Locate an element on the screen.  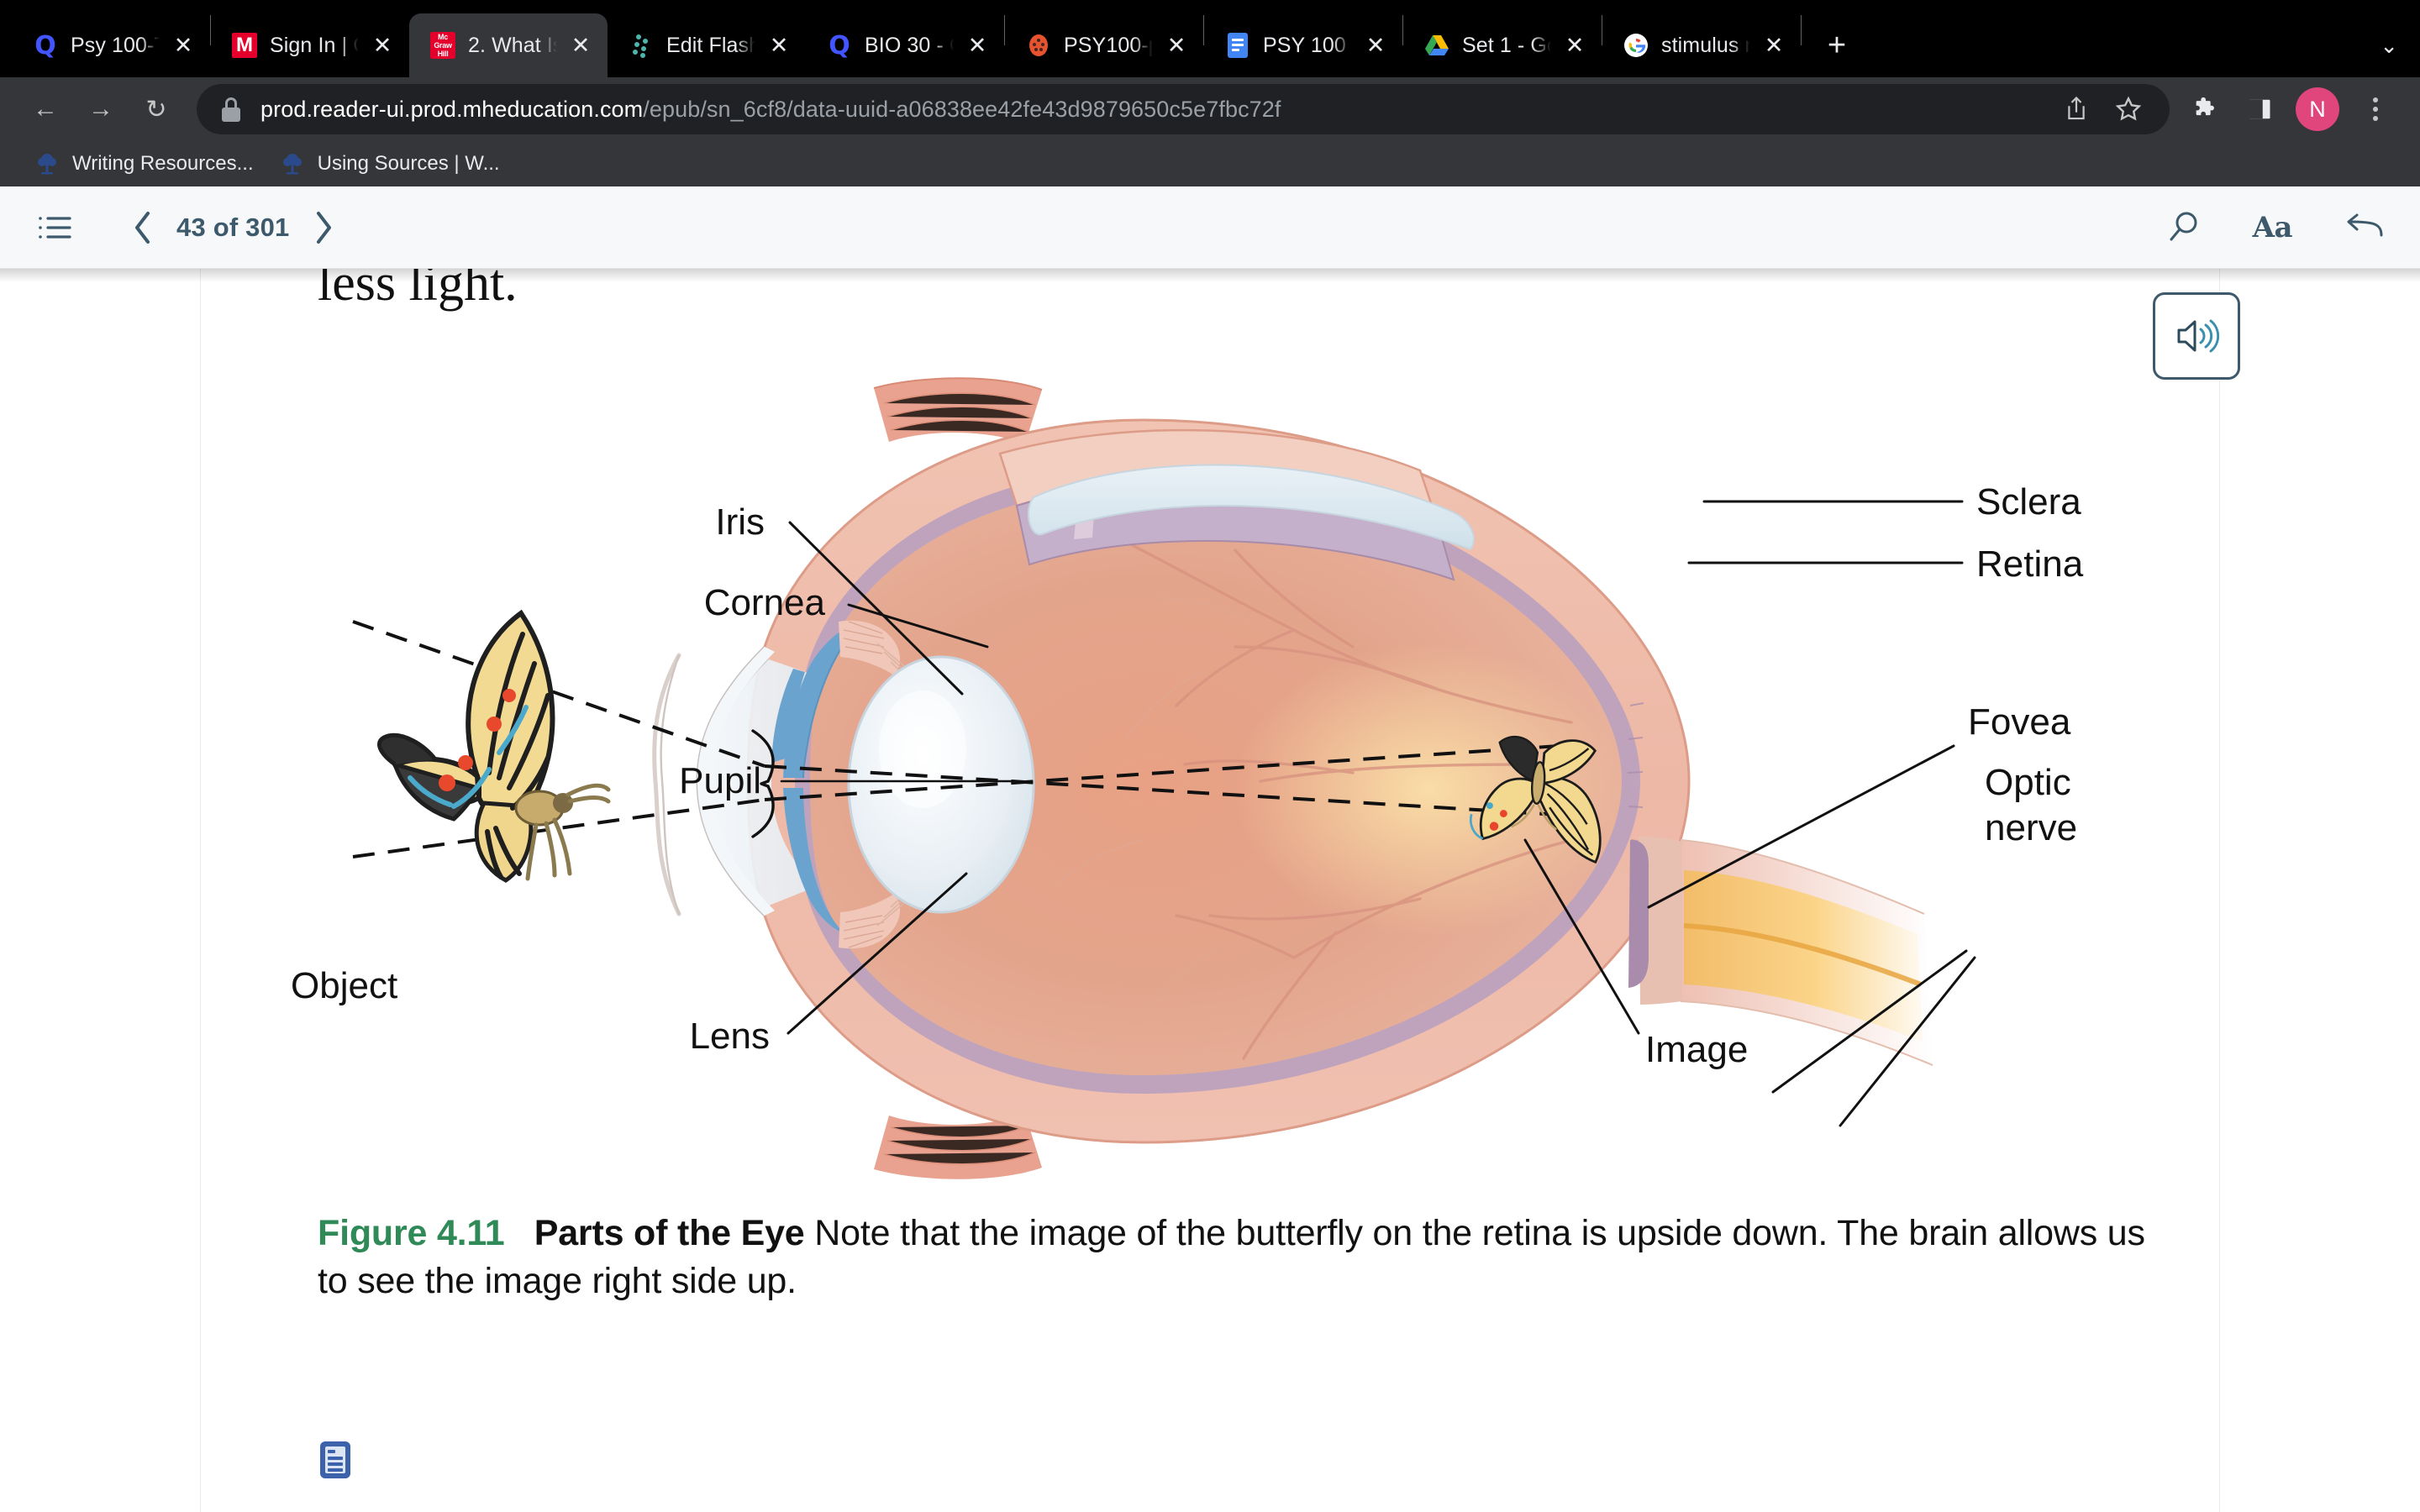
brainscape-icon is located at coordinates (642, 45).